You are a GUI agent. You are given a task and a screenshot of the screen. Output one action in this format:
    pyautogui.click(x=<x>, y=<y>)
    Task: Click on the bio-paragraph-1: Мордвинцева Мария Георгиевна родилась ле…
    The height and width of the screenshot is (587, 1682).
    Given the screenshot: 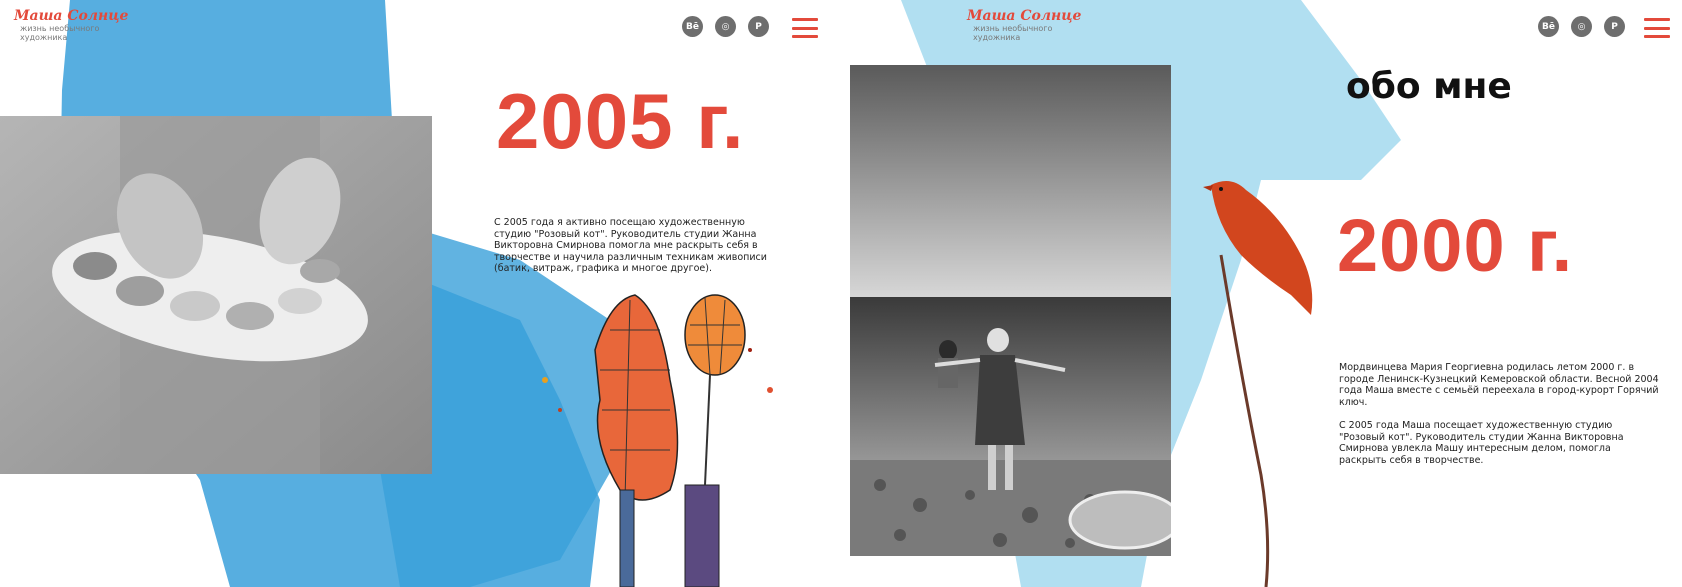 What is the action you would take?
    pyautogui.click(x=1499, y=385)
    